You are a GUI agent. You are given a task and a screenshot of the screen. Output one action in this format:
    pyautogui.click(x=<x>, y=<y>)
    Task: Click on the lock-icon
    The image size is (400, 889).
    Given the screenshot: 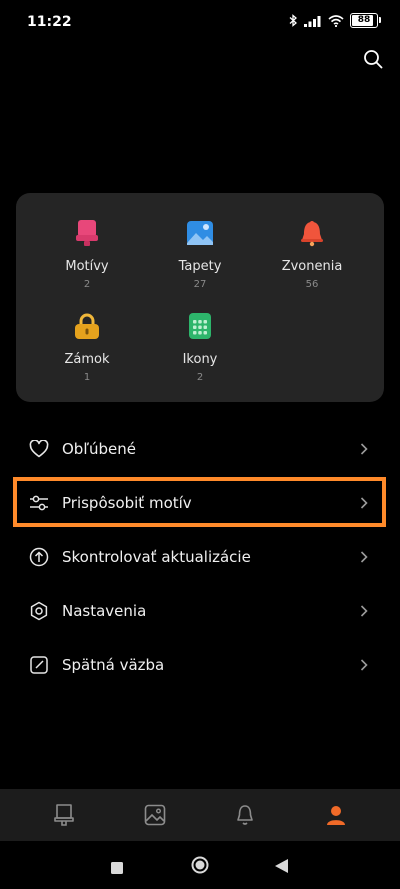 What is the action you would take?
    pyautogui.click(x=87, y=326)
    